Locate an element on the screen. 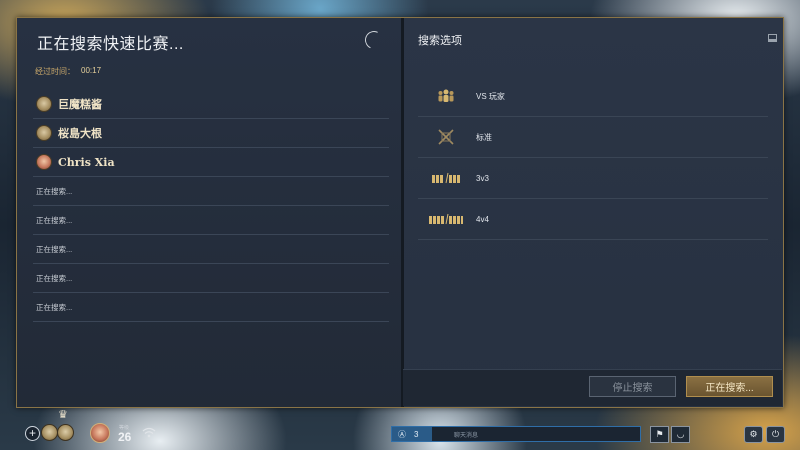  player-name: 巨魔糕酱 is located at coordinates (80, 105).